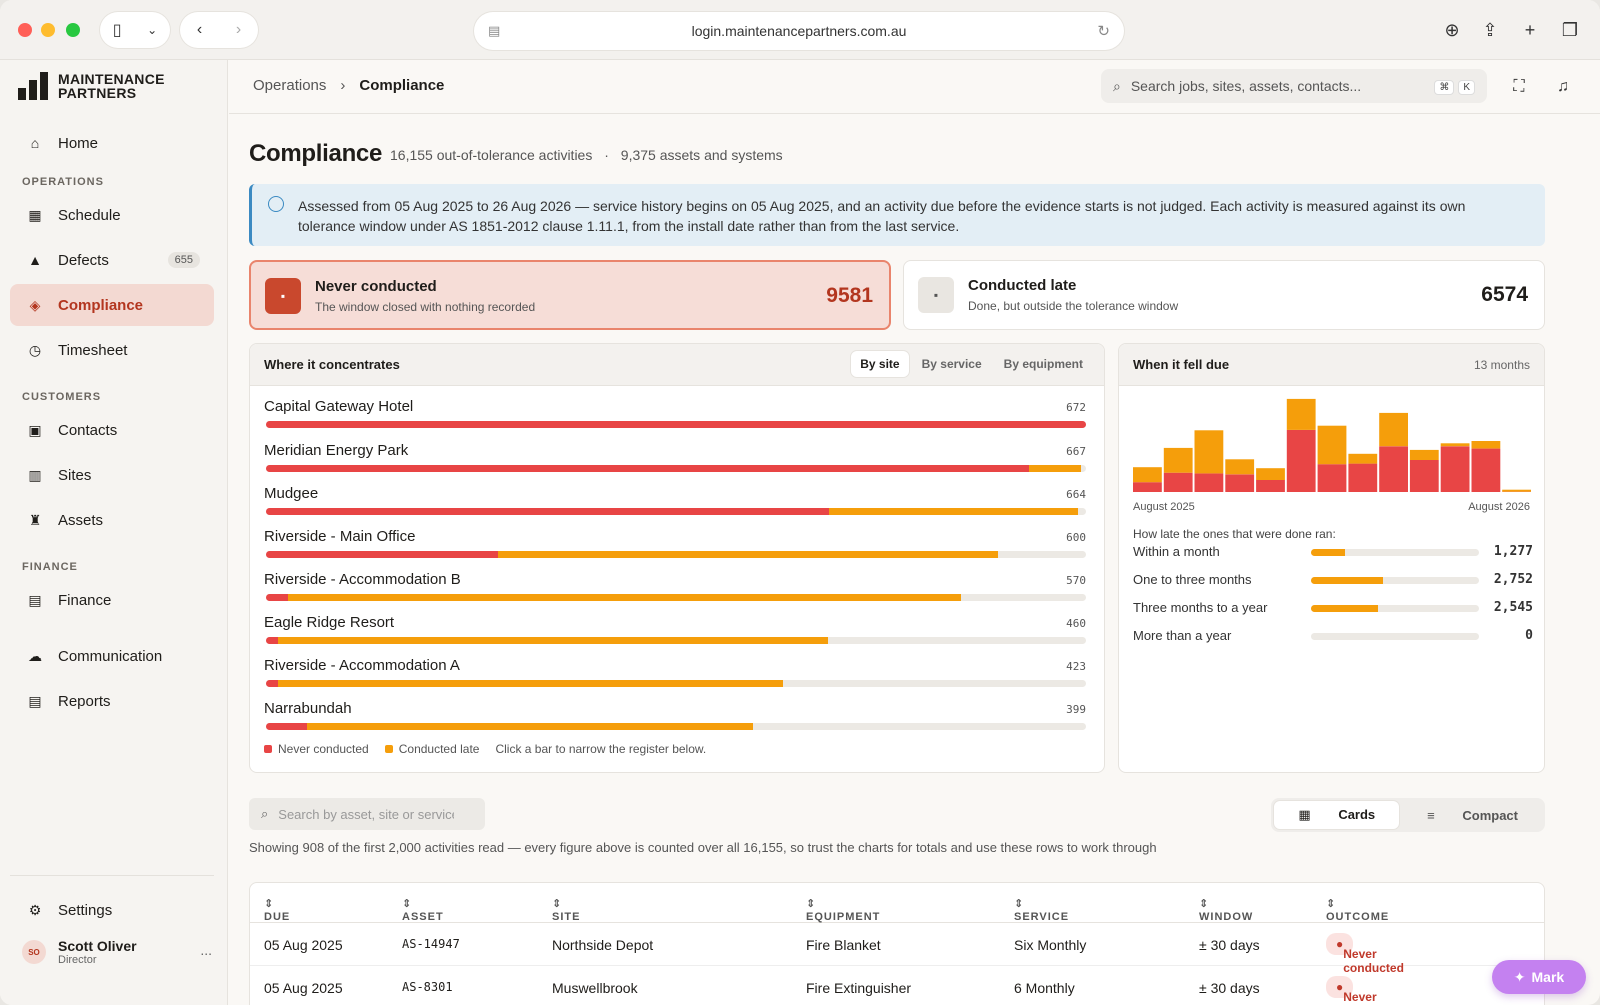  What do you see at coordinates (1519, 87) in the screenshot?
I see `fullscreen-icon: ⛶` at bounding box center [1519, 87].